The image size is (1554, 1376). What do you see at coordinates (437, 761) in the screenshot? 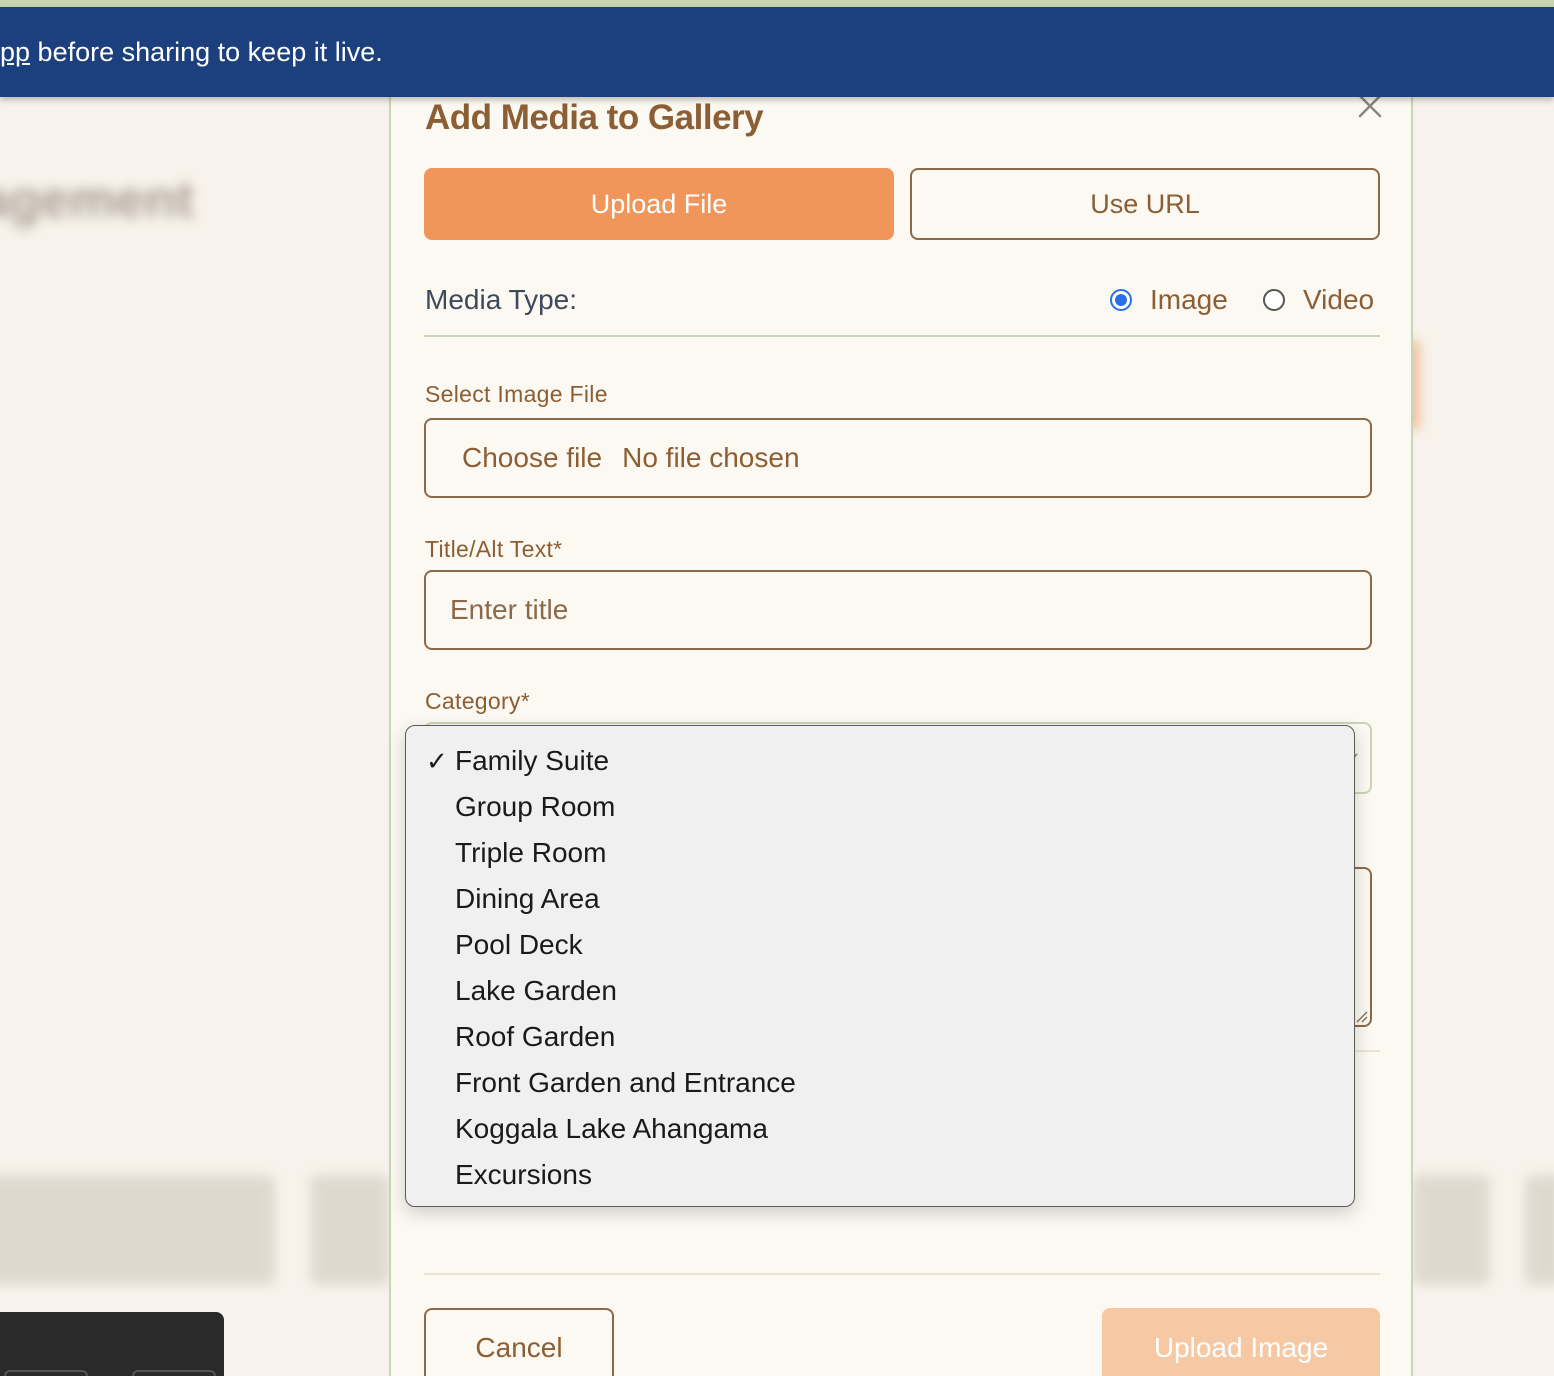
I see `checkmark-icon: ✓` at bounding box center [437, 761].